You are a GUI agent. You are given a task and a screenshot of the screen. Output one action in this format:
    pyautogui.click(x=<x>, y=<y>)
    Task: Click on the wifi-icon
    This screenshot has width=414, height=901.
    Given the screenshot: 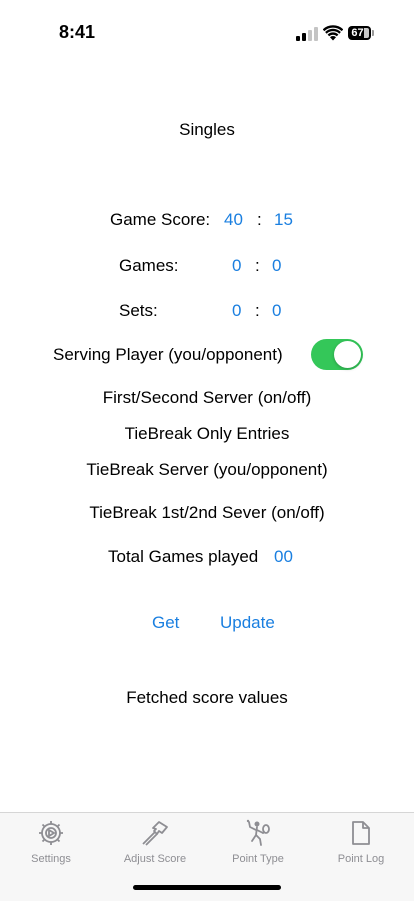 What is the action you would take?
    pyautogui.click(x=333, y=33)
    